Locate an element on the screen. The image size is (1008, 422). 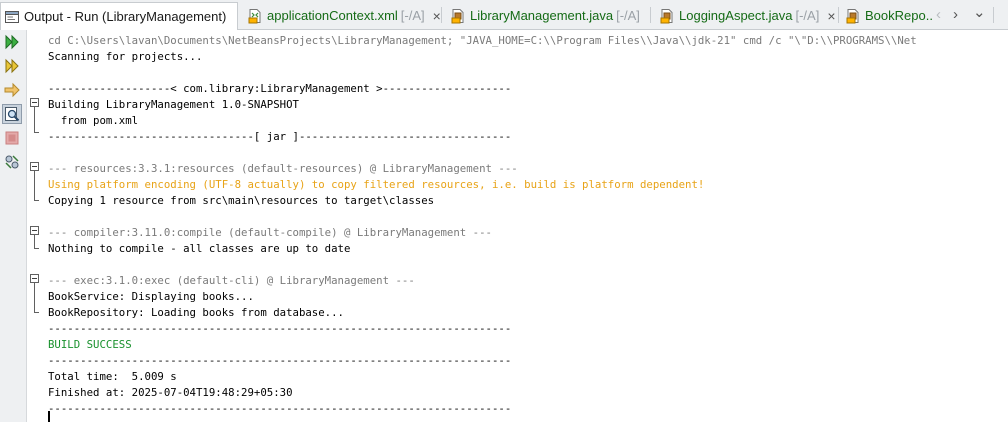
tab-label: LibraryManagement.java is located at coordinates (542, 15).